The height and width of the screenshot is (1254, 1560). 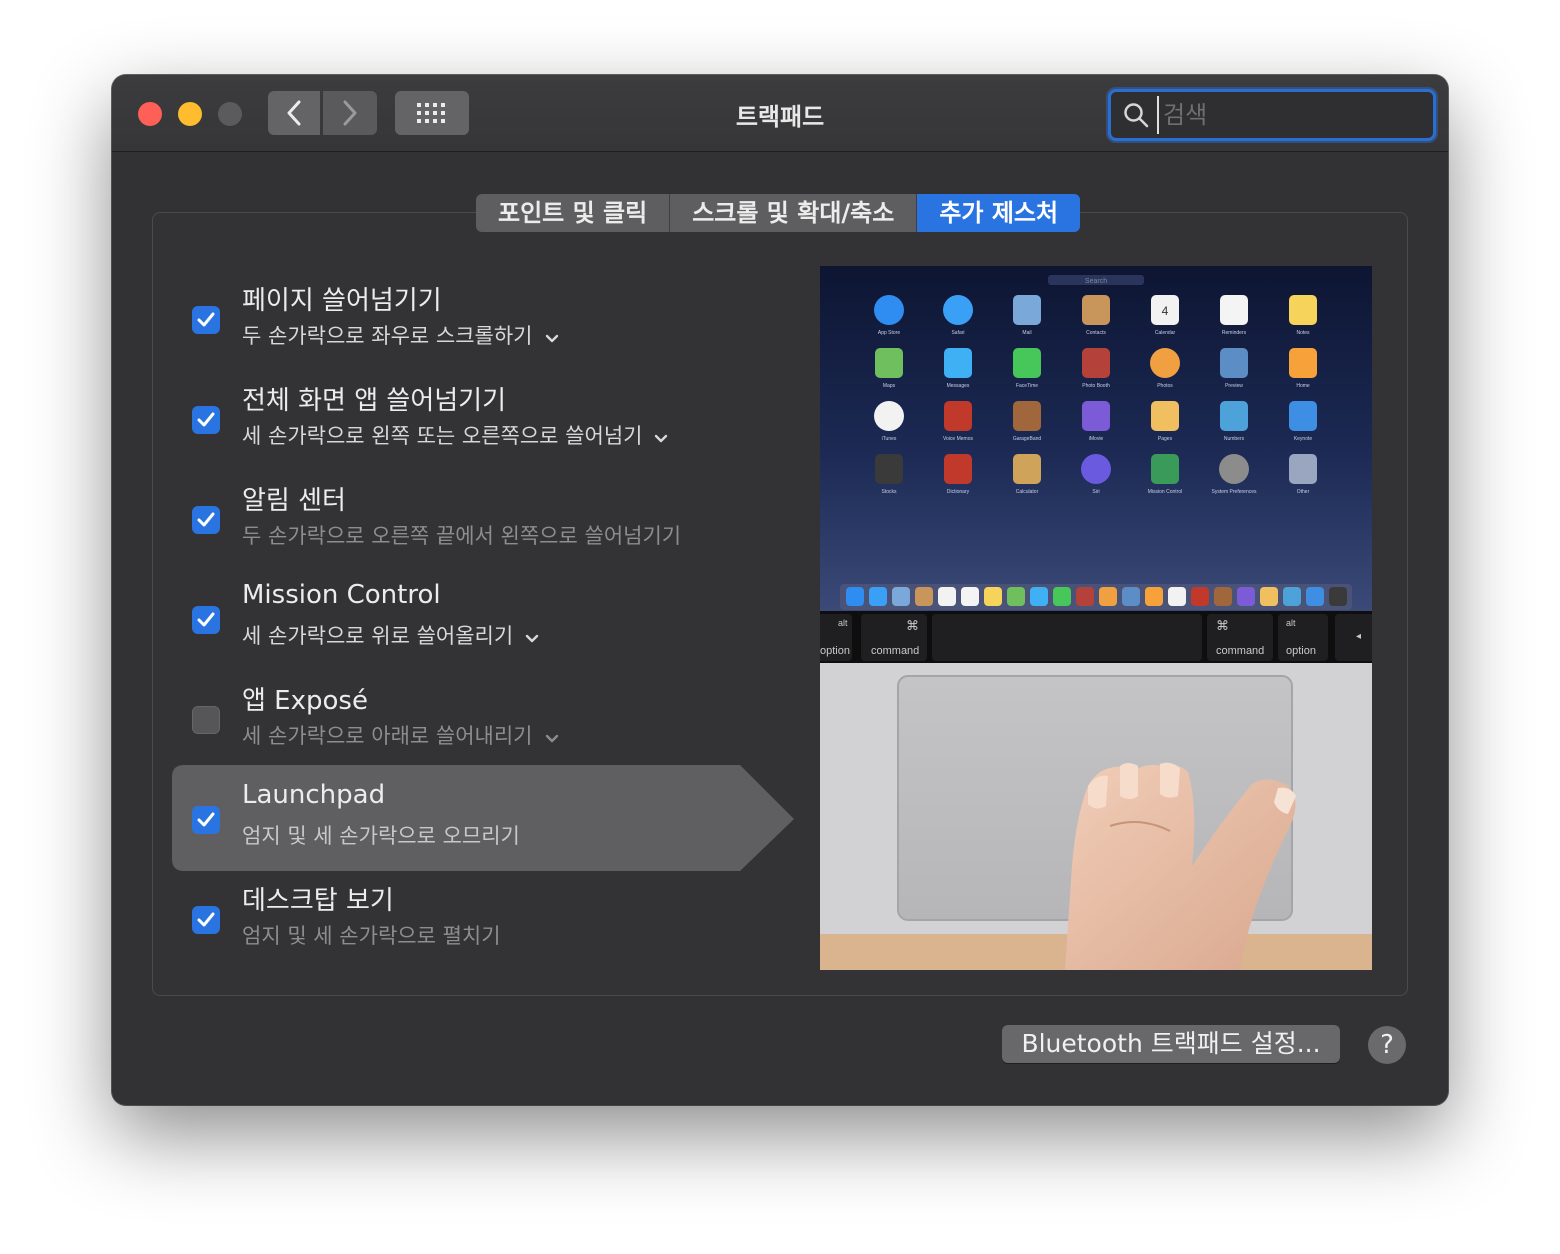 What do you see at coordinates (400, 735) in the screenshot?
I see `gesture-popup-menu: 세 손가락으로 아래로 쓸어내리기` at bounding box center [400, 735].